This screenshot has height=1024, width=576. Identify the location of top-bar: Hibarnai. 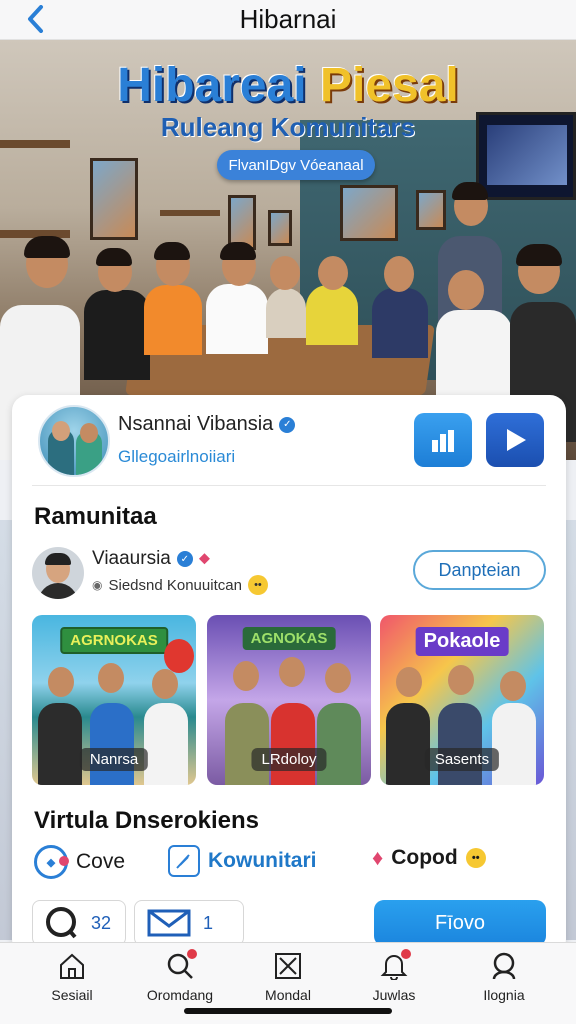
(288, 20).